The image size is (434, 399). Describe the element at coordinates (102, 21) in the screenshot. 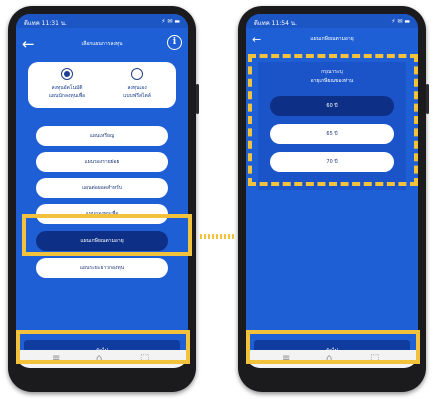

I see `status-bar: ดีแทค 11:31 น. ⚡ ✉ ▬` at that location.